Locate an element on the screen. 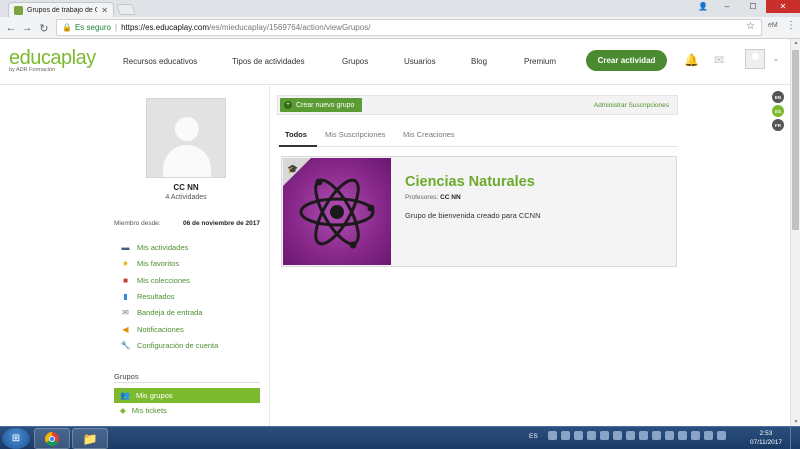  sidebar-item-label: Mis actividades is located at coordinates (163, 247).